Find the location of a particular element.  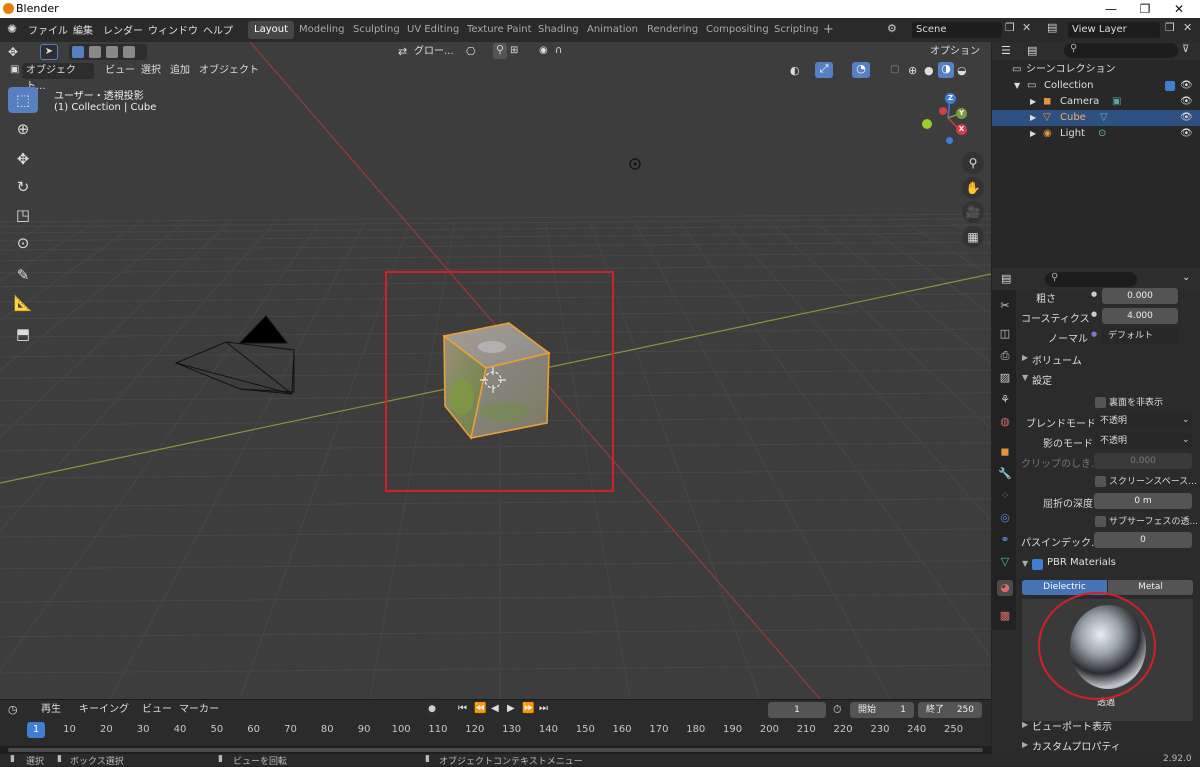

gizmo-neg-x-icon is located at coordinates (943, 111).